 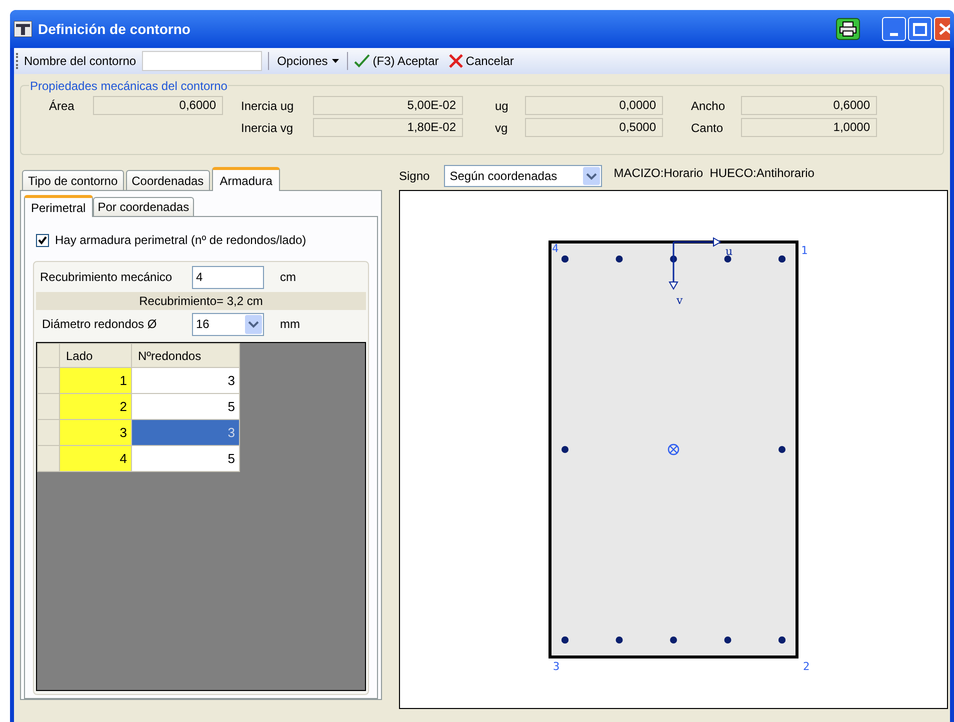 What do you see at coordinates (96, 407) in the screenshot?
I see `table-cell: 2` at bounding box center [96, 407].